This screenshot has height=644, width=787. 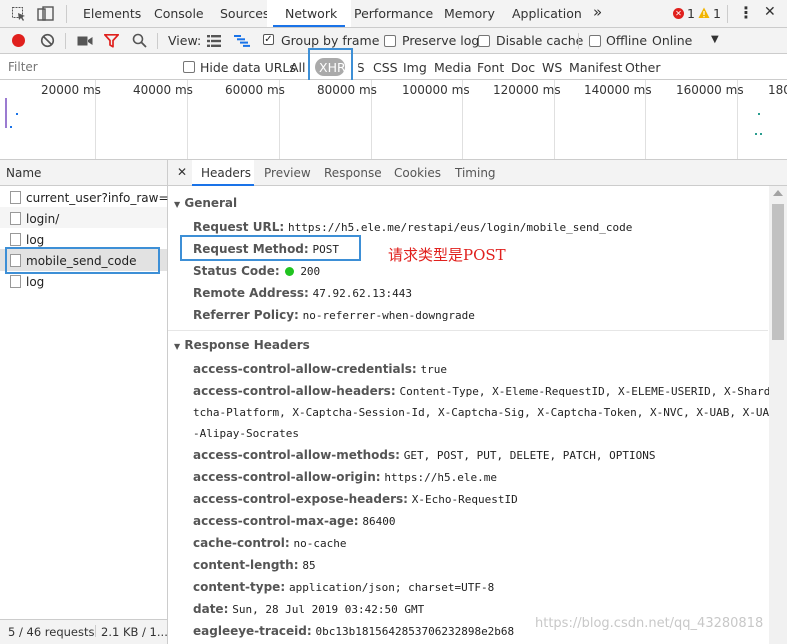 I want to click on device-toolbar-icon, so click(x=46, y=15).